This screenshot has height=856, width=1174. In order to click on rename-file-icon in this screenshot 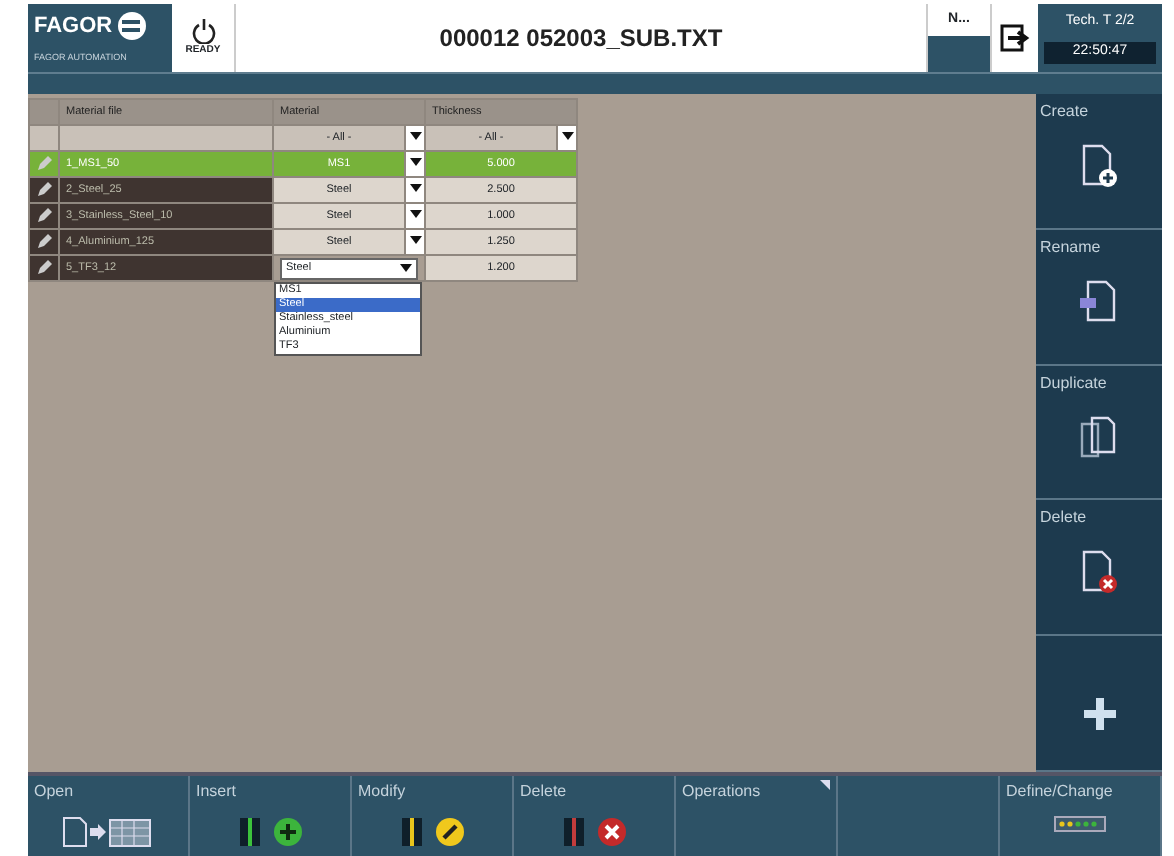, I will do `click(1099, 301)`.